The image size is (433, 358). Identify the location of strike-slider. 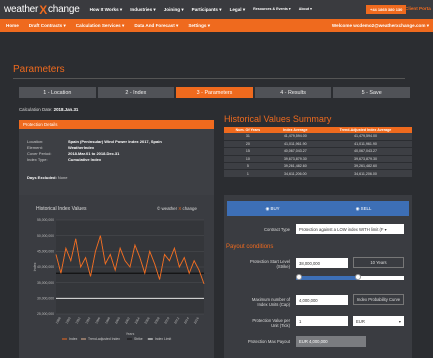
(350, 277).